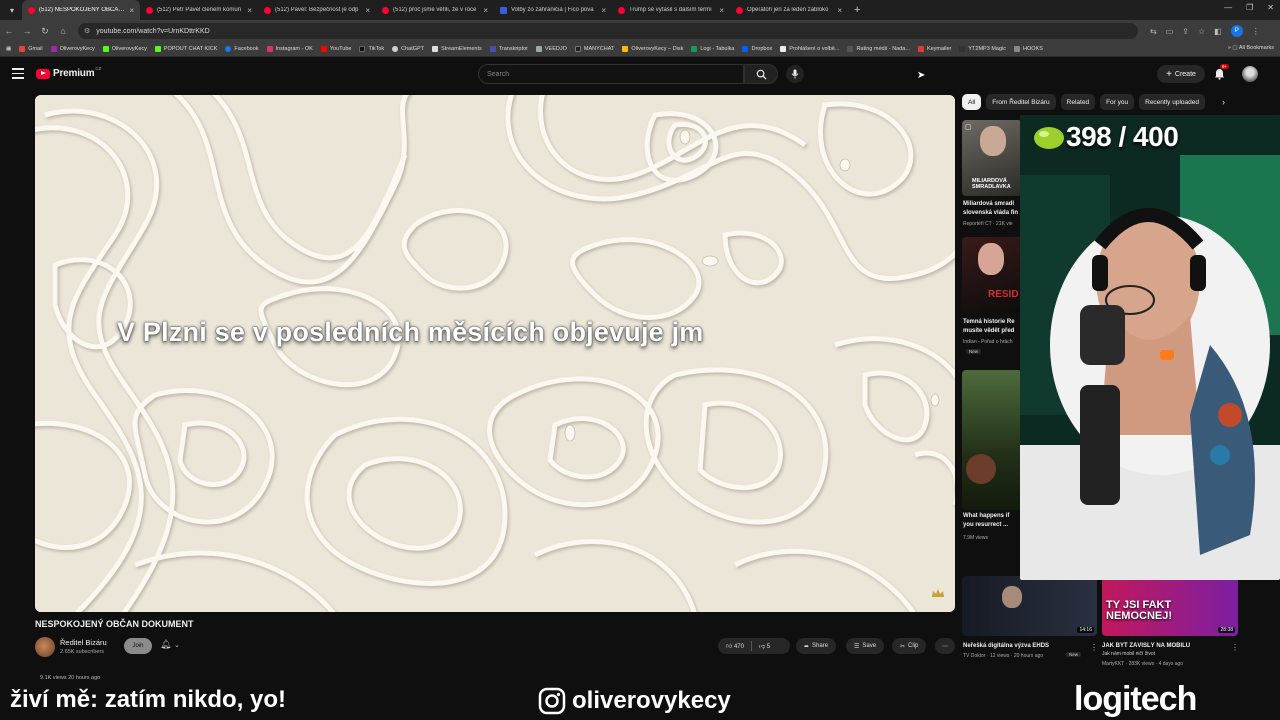 The image size is (1280, 720). I want to click on subscription-bell-button: 🔔︎ ⌄, so click(170, 644).